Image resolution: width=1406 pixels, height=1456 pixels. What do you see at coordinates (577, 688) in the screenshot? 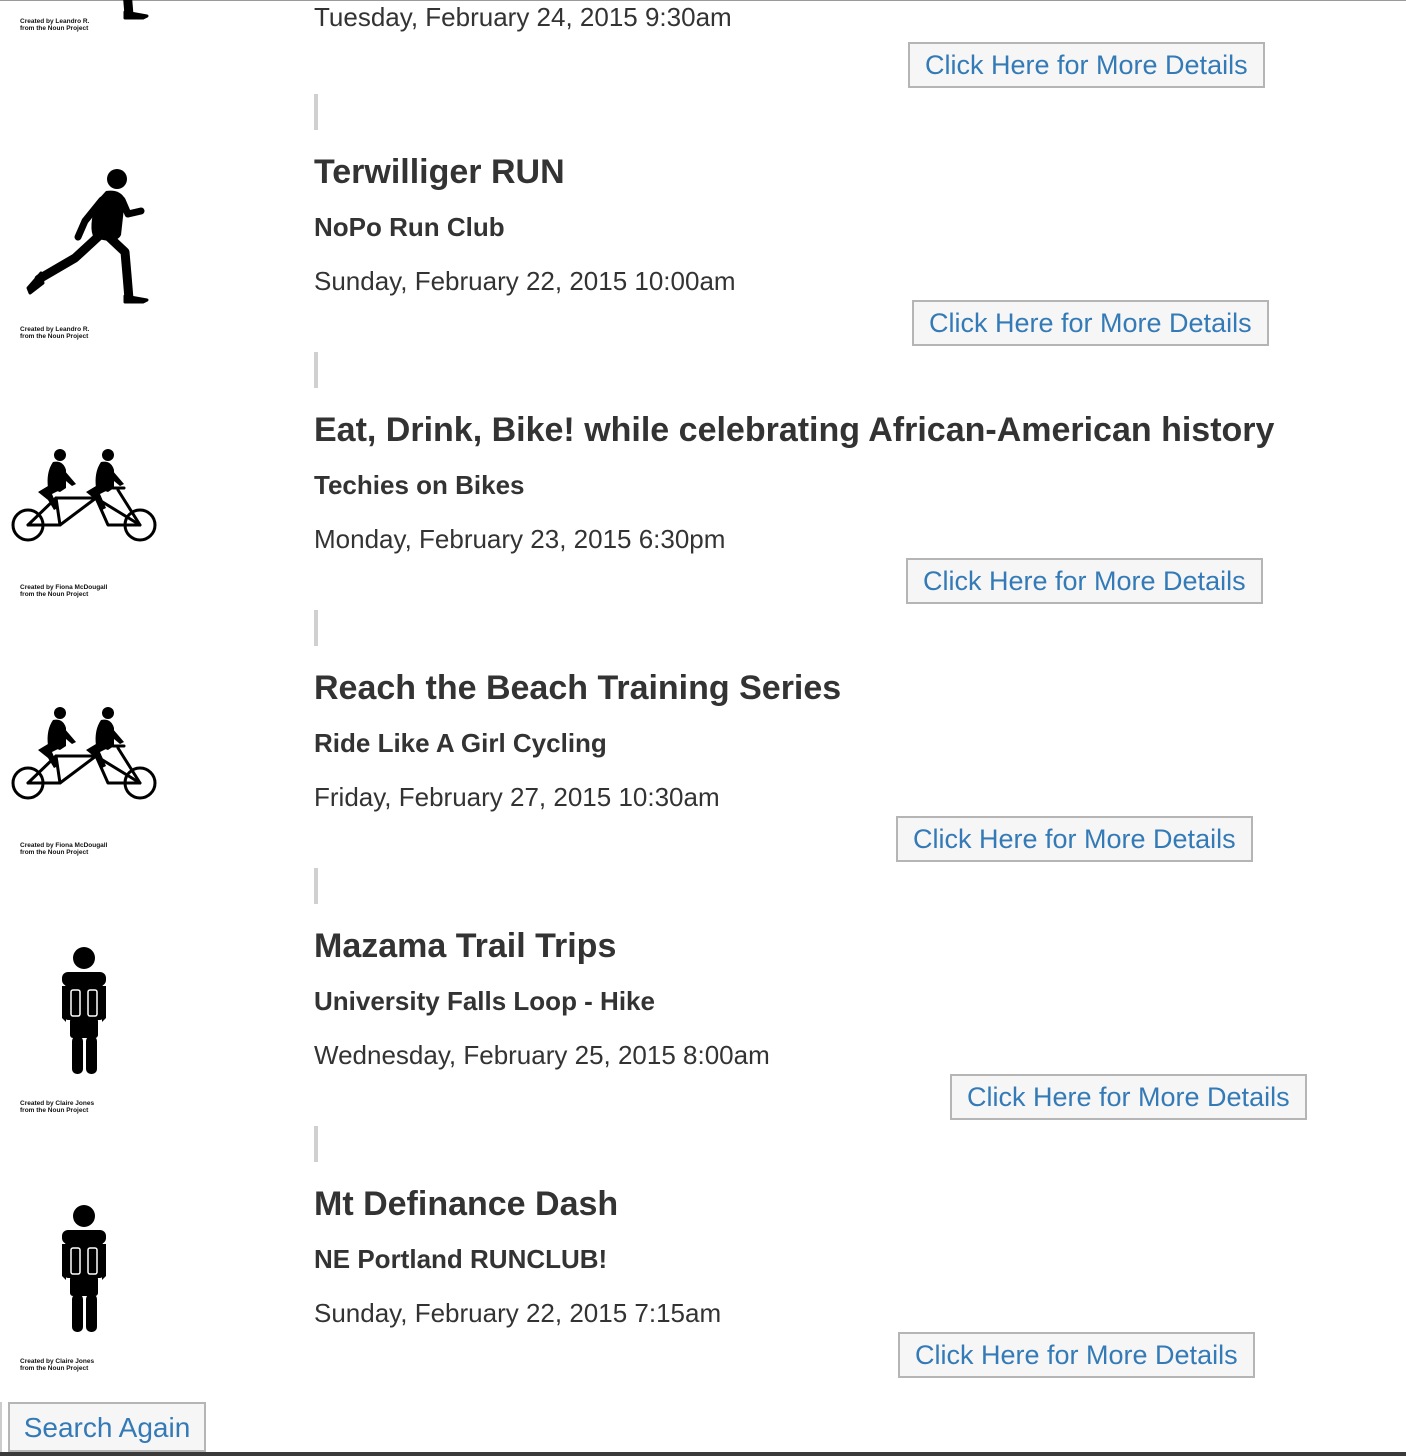
I see `event-title: Reach the Beach Training Series` at bounding box center [577, 688].